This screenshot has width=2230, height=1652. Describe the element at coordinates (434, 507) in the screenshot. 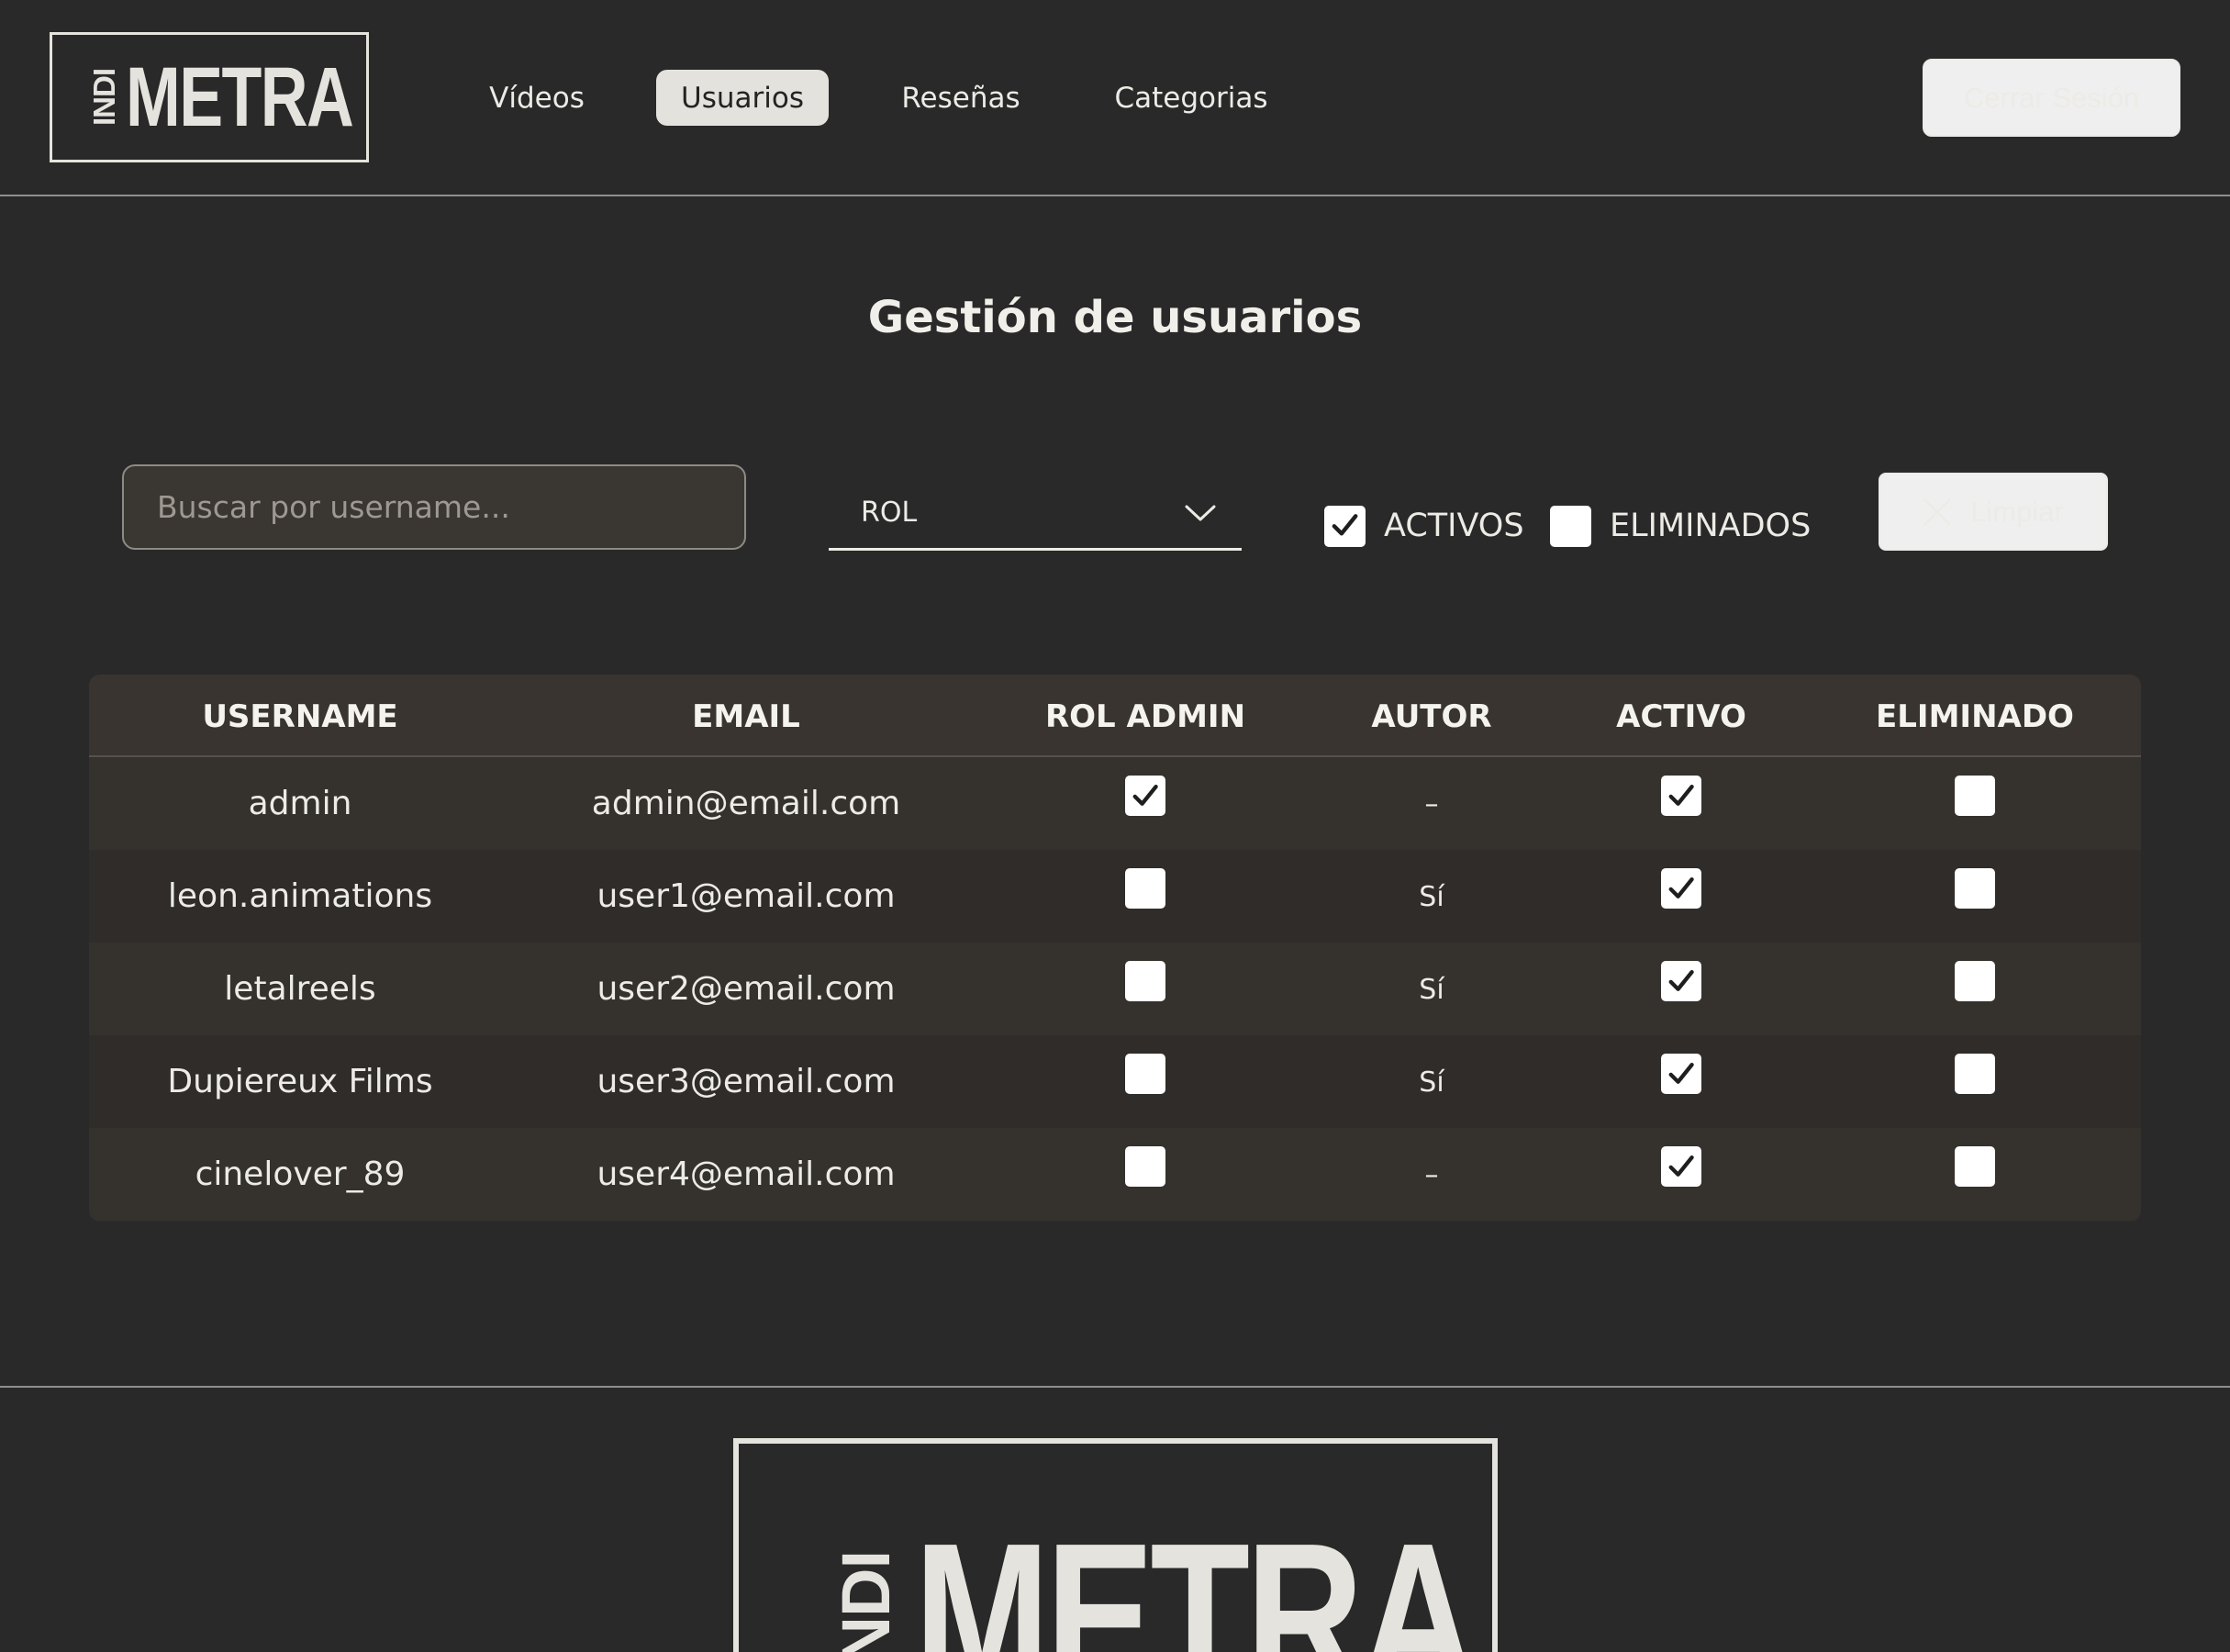

I see `search-input` at that location.